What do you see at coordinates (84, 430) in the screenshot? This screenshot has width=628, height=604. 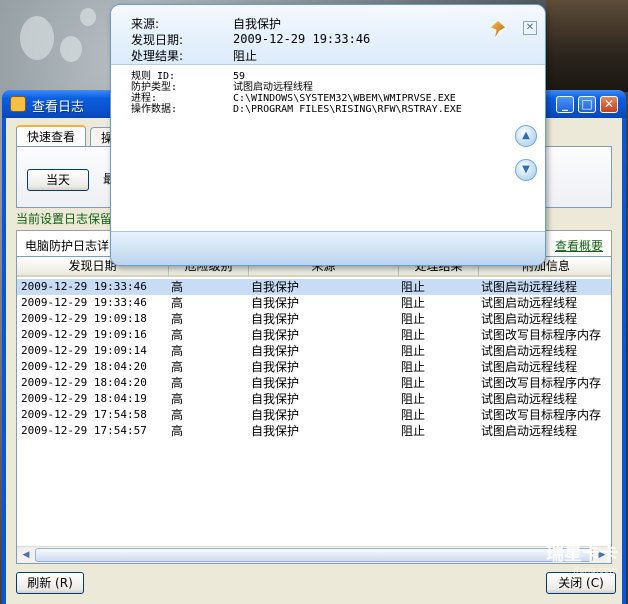 I see `cell-date: 2009-12-29 17:54:57` at bounding box center [84, 430].